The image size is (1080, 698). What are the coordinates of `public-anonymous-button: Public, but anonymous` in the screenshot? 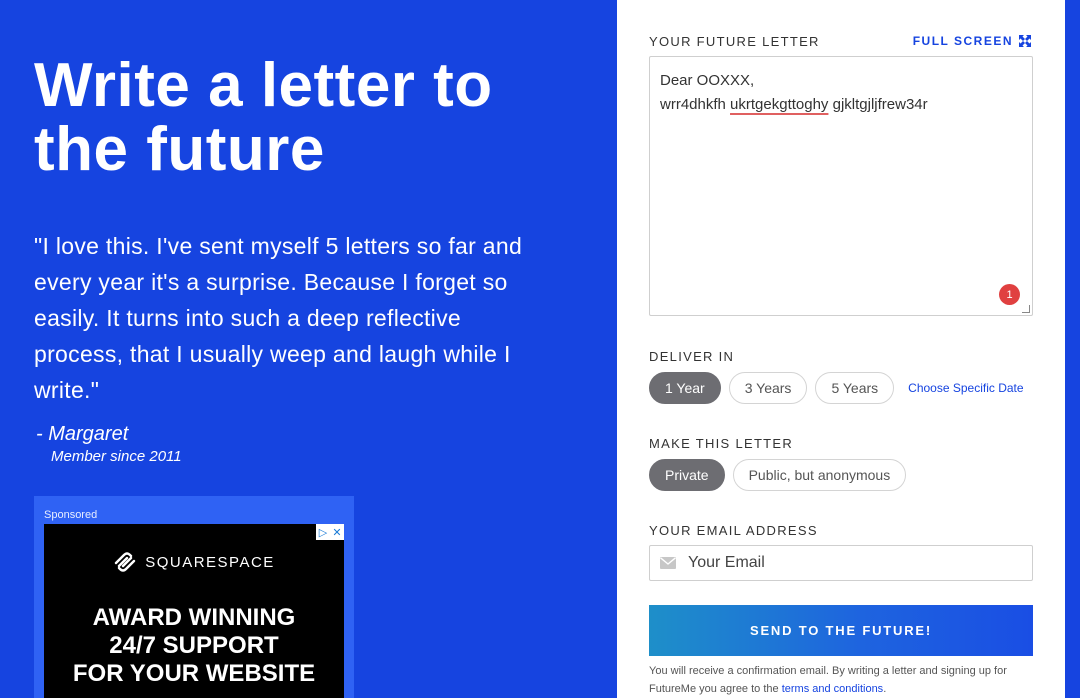 It's located at (819, 475).